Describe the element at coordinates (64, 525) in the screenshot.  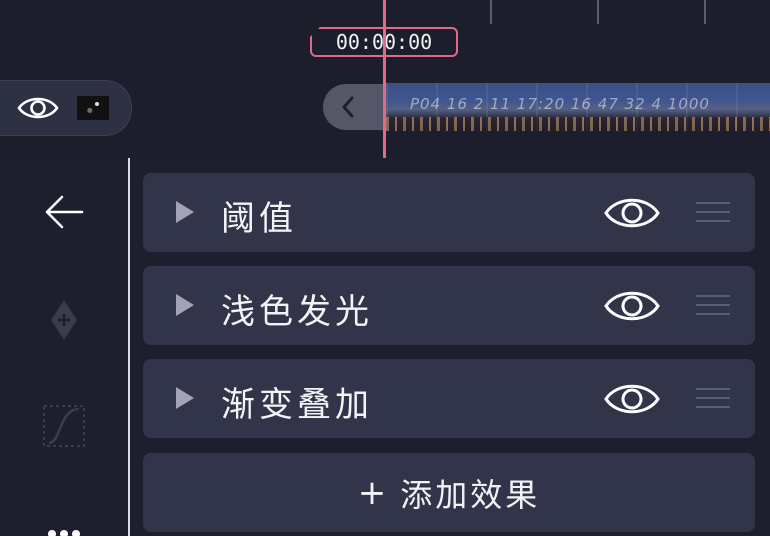
I see `more-button` at that location.